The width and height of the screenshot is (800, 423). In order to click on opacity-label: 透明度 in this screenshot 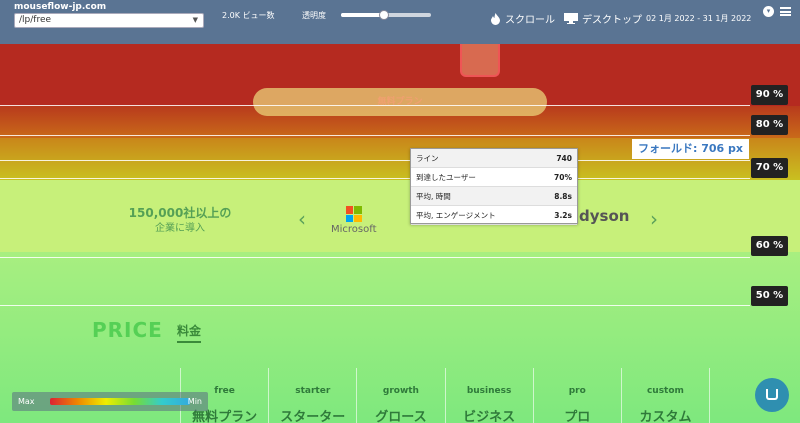, I will do `click(314, 15)`.